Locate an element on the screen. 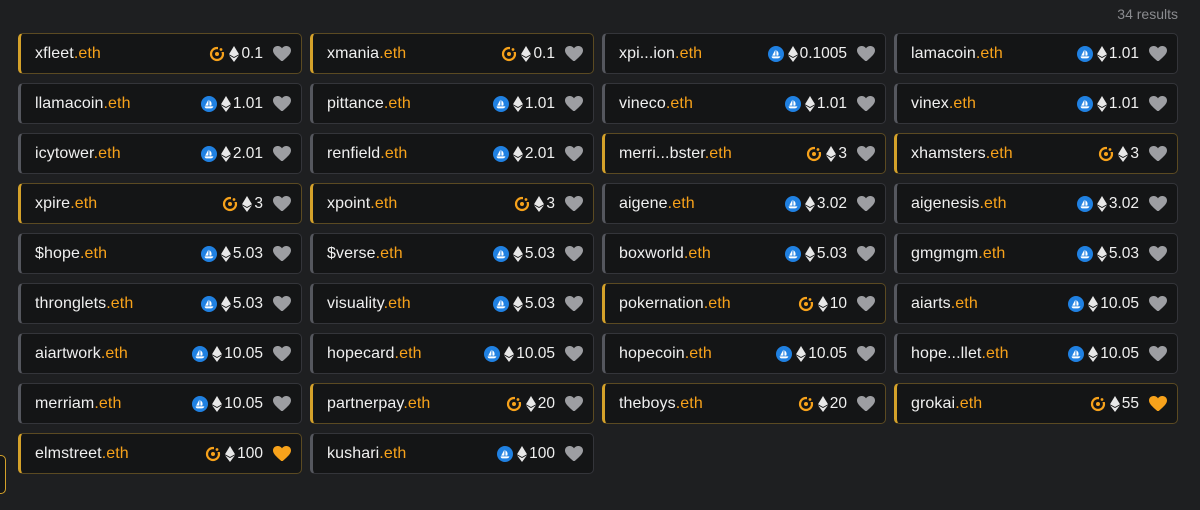 The height and width of the screenshot is (510, 1200). listing-card: theboys.eth 20 is located at coordinates (744, 403).